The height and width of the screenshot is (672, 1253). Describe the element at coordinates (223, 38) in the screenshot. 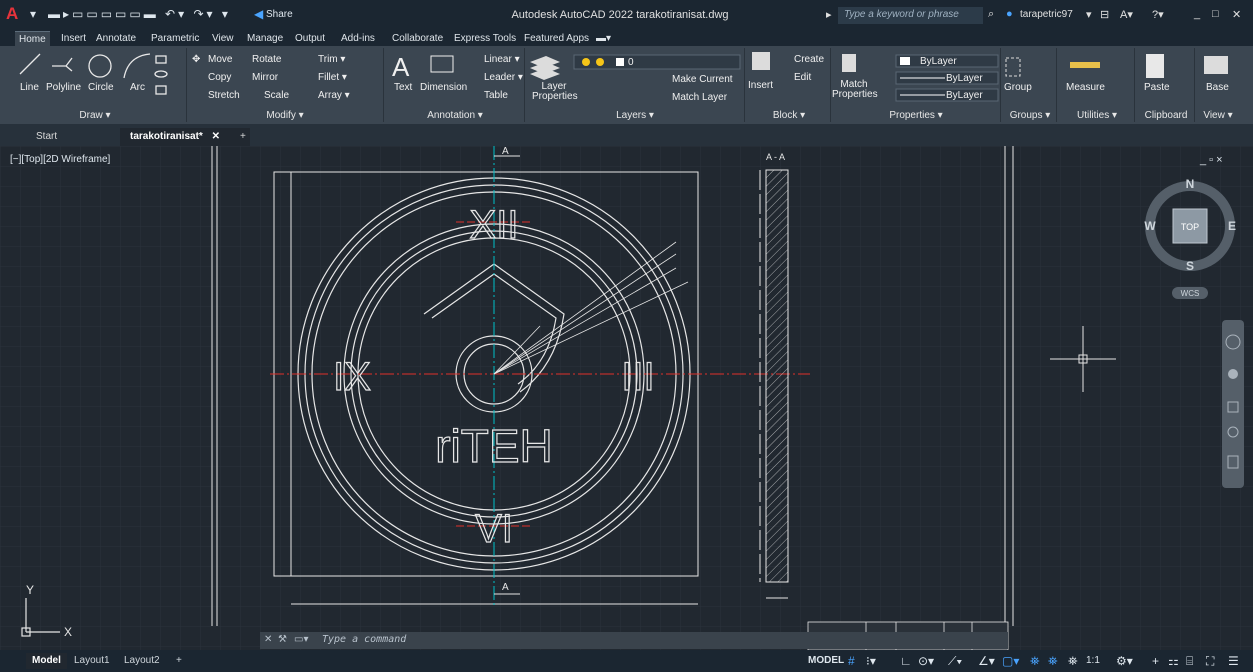

I see `tab-view: View` at that location.